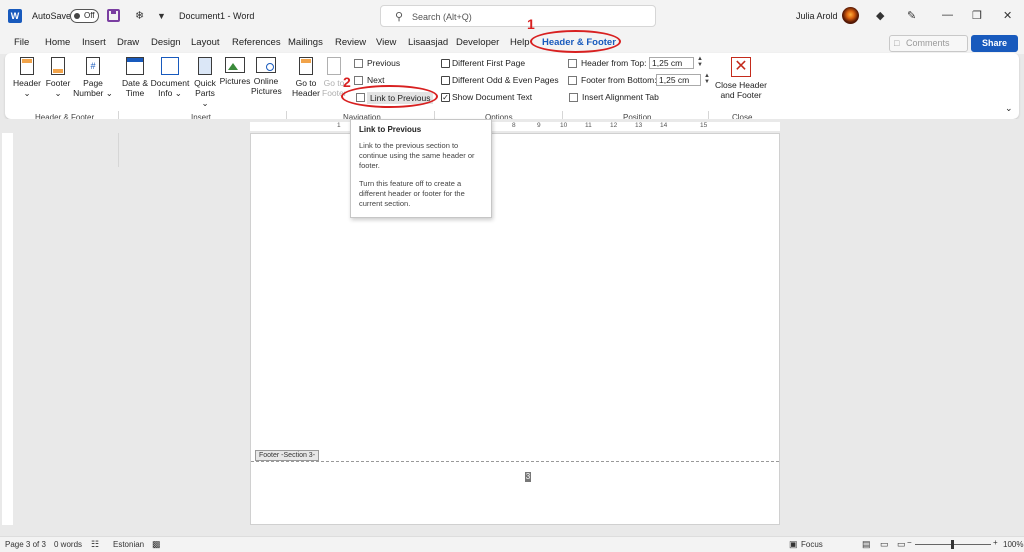 The width and height of the screenshot is (1024, 552). I want to click on read-mode-icon: ▤, so click(866, 544).